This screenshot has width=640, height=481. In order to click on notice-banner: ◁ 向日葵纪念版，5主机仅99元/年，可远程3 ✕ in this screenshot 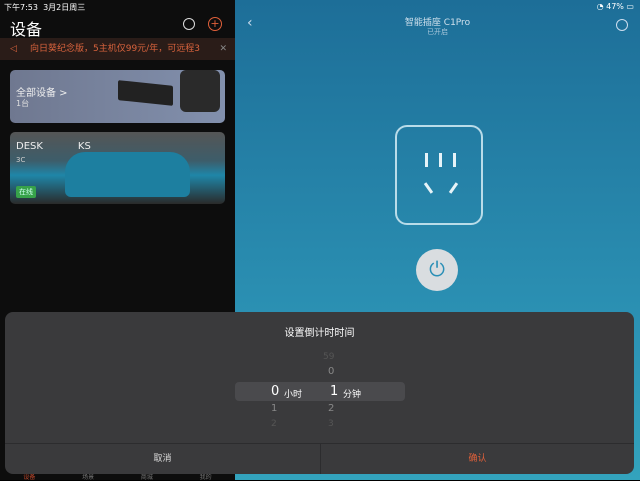, I will do `click(117, 49)`.